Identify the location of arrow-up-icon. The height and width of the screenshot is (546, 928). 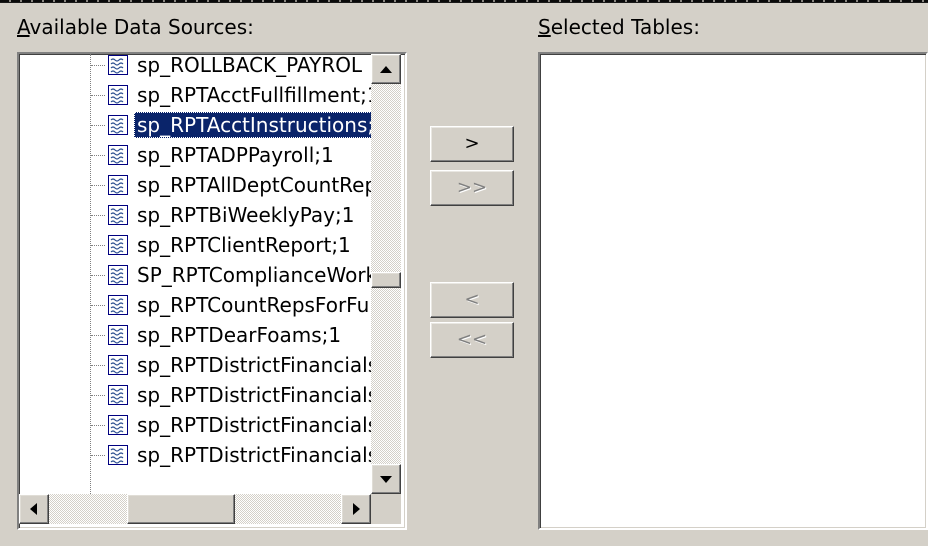
(386, 69).